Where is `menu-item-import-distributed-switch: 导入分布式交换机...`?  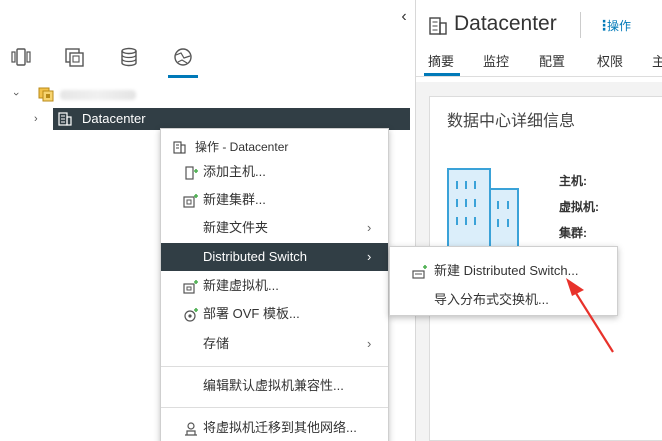 menu-item-import-distributed-switch: 导入分布式交换机... is located at coordinates (503, 300).